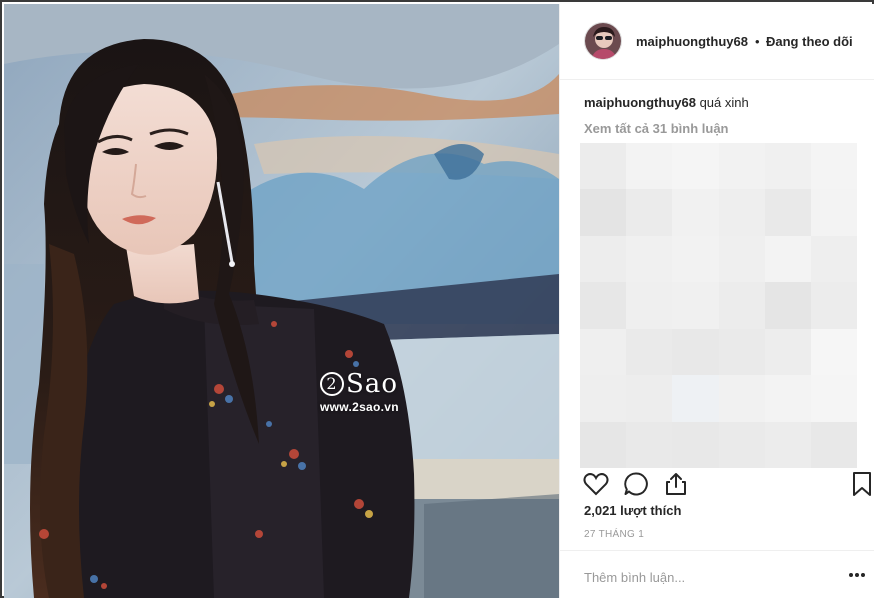  I want to click on watermark-logo-number: 2, so click(332, 384).